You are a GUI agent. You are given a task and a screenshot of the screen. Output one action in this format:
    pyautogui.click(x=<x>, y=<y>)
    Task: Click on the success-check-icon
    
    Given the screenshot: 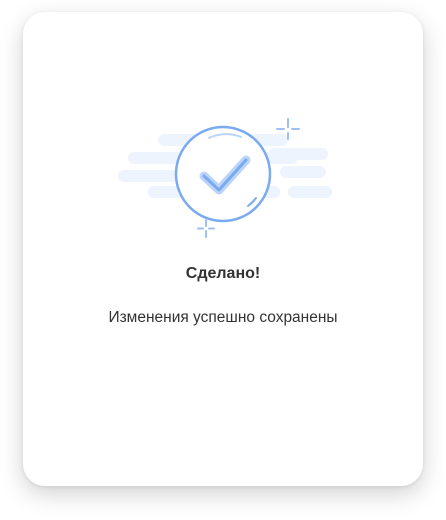 What is the action you would take?
    pyautogui.click(x=225, y=178)
    